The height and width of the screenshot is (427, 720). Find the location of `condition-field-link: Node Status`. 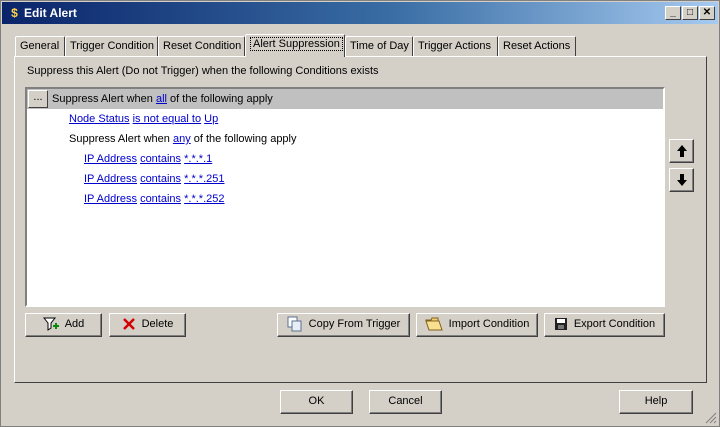

condition-field-link: Node Status is located at coordinates (99, 119).